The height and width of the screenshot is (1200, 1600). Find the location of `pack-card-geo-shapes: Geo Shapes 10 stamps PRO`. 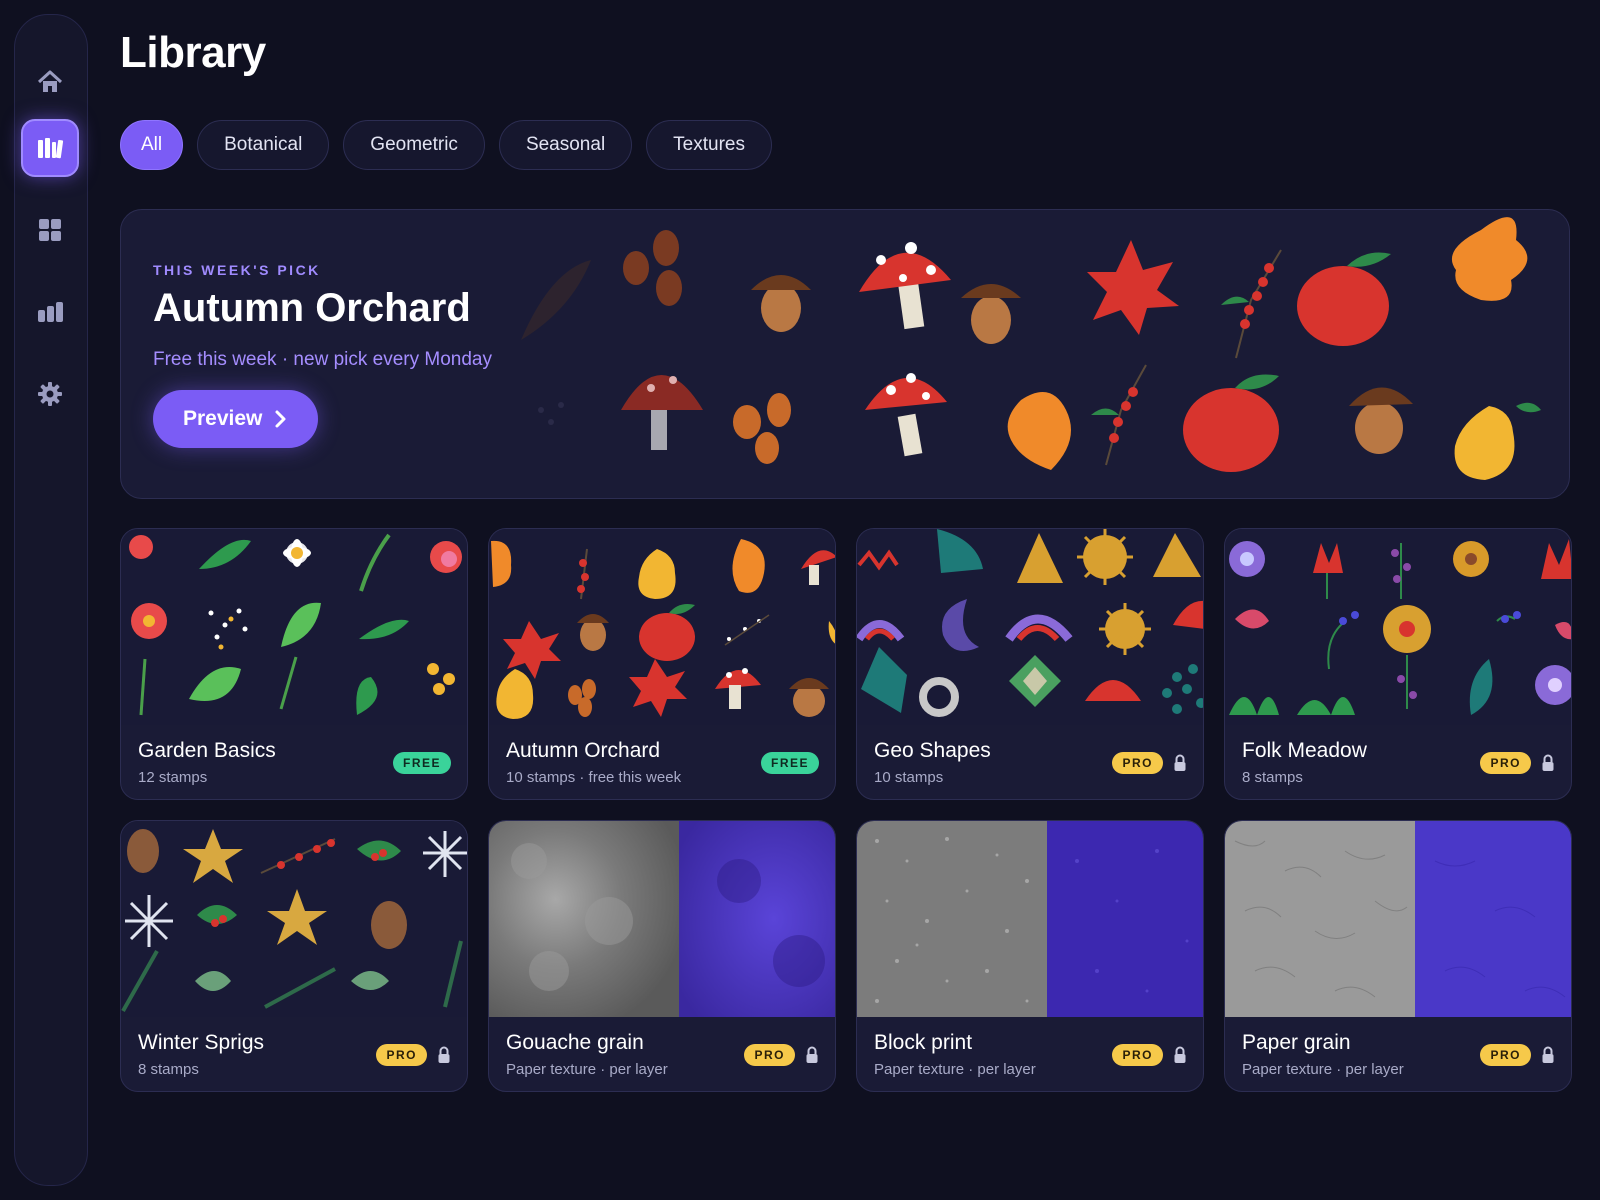

pack-card-geo-shapes: Geo Shapes 10 stamps PRO is located at coordinates (1030, 664).